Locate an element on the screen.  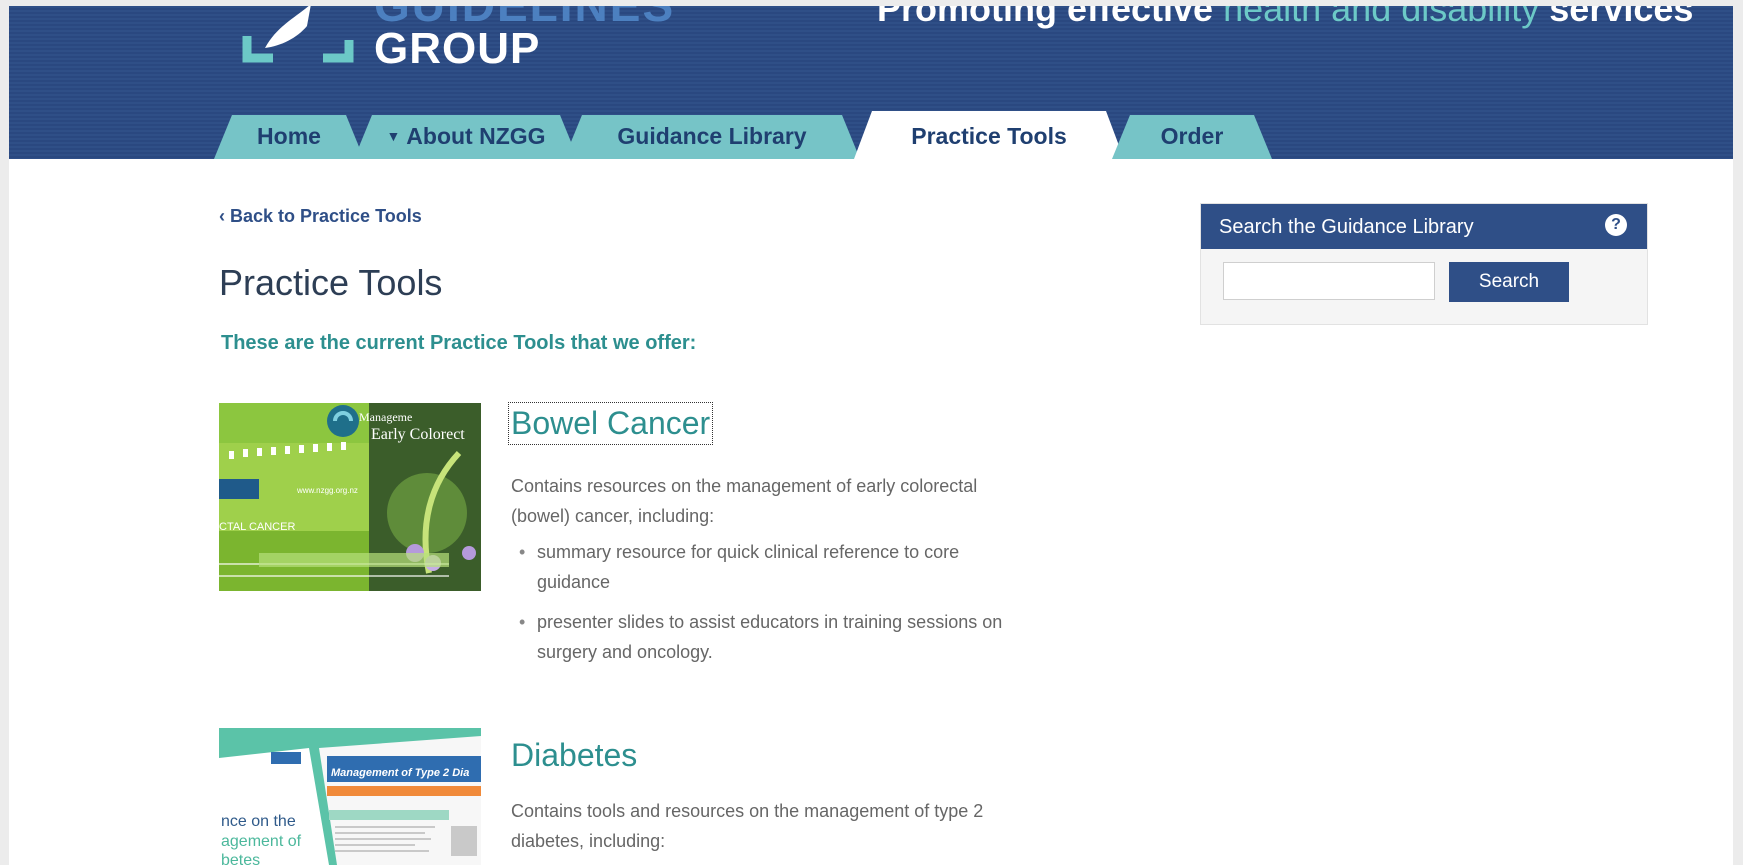
tab-home: Home is located at coordinates (289, 137).